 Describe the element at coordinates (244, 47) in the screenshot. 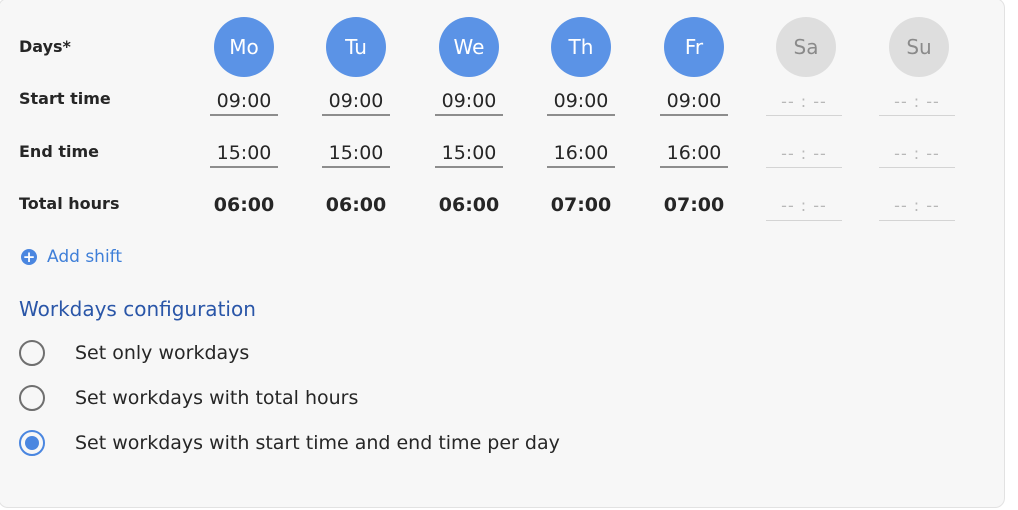

I see `day-toggle-mo: Mo` at that location.